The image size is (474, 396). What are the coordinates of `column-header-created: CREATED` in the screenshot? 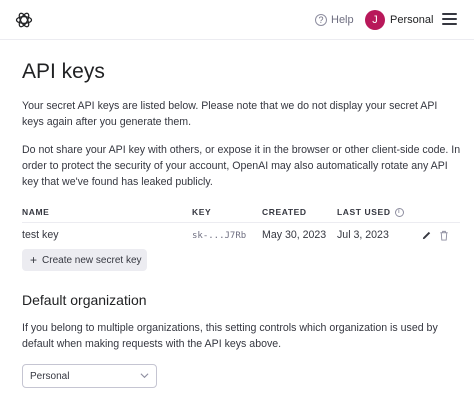 It's located at (284, 212).